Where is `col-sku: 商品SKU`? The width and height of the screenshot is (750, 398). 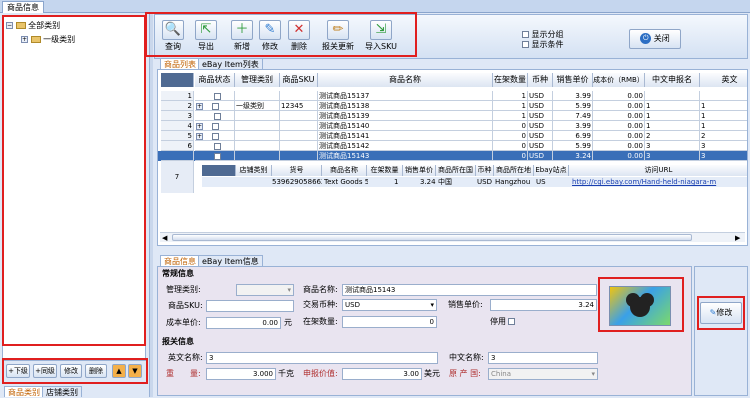 col-sku: 商品SKU is located at coordinates (299, 80).